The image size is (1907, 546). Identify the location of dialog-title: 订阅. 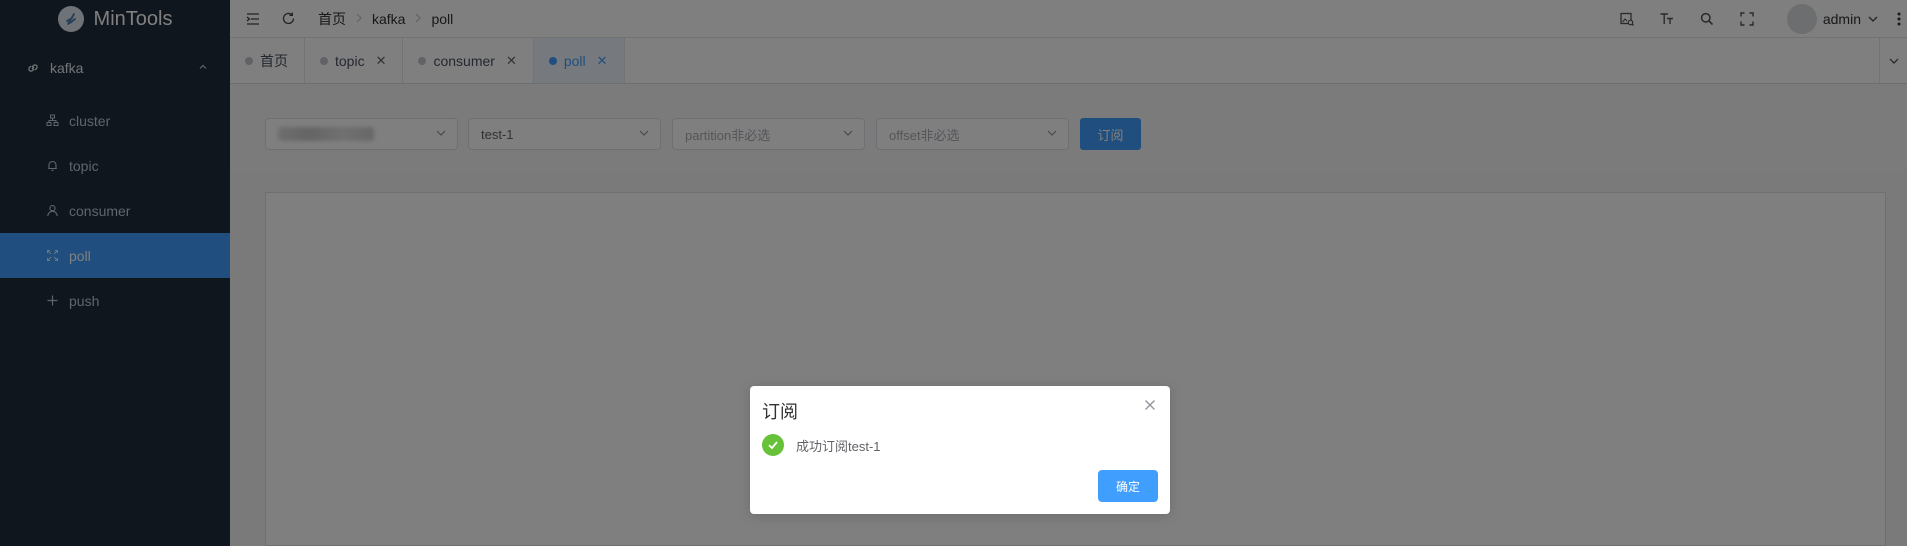
(780, 412).